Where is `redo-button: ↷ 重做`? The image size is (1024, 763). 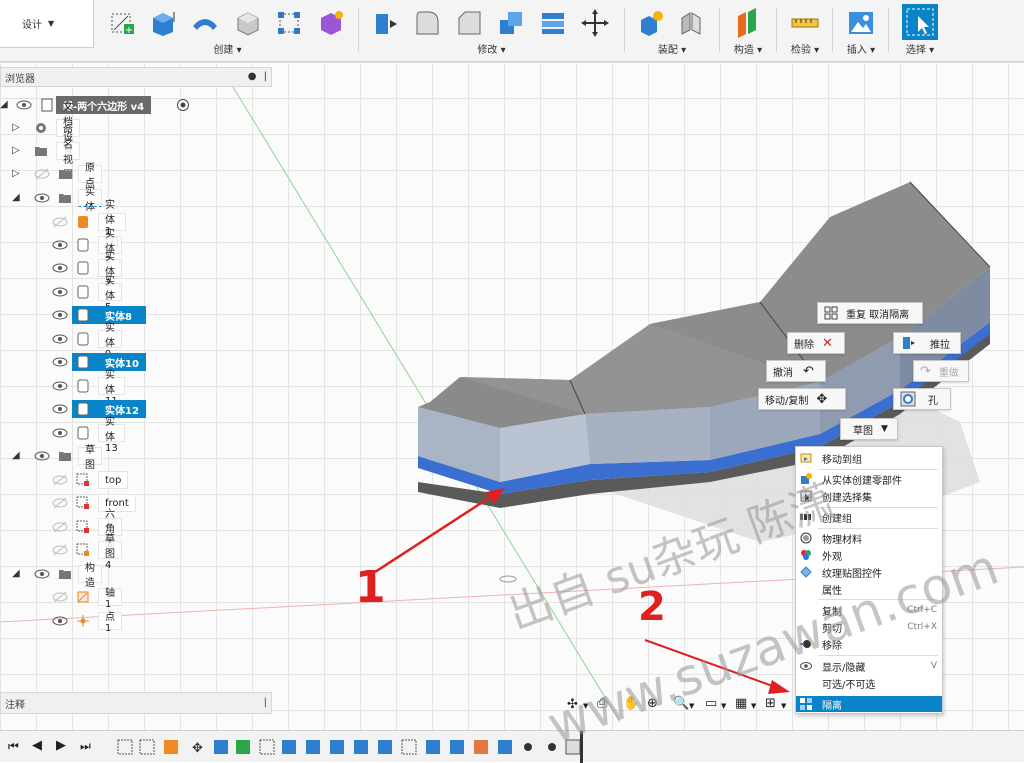 redo-button: ↷ 重做 is located at coordinates (941, 371).